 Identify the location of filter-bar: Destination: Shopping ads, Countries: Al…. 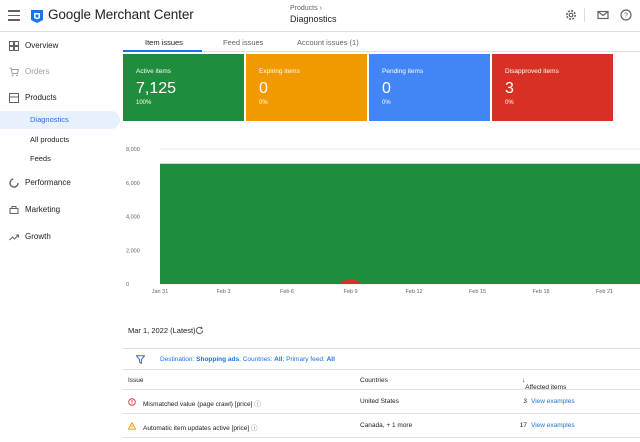
(381, 359).